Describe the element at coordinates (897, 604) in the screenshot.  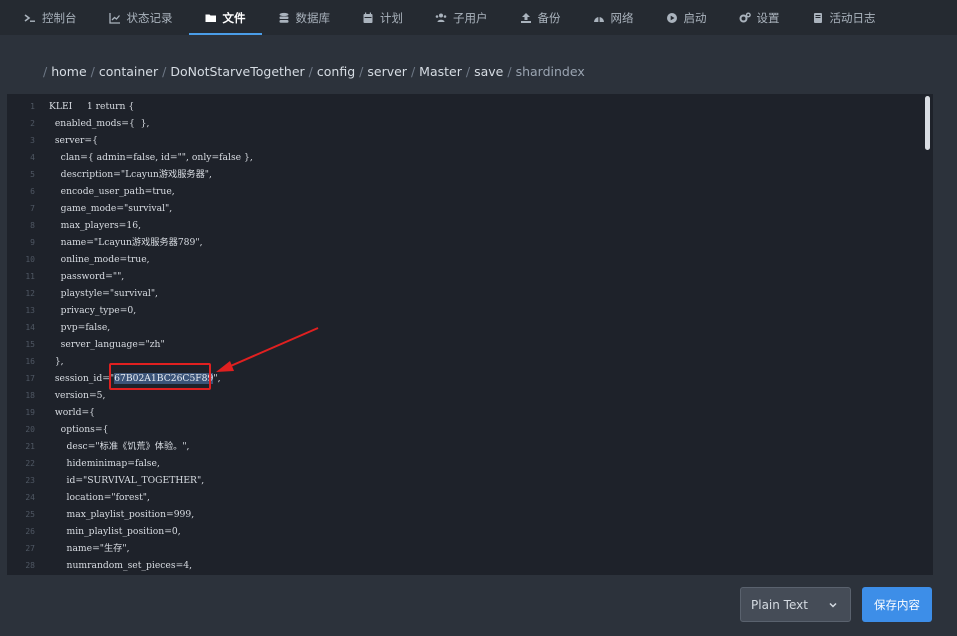
I see `save-content-button: 保存内容` at that location.